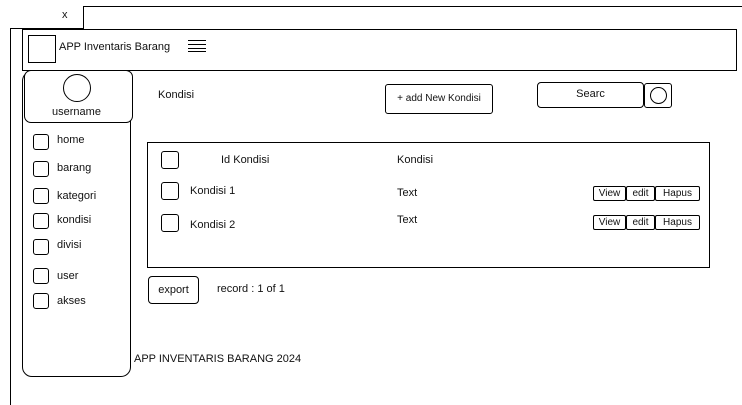 The width and height of the screenshot is (742, 405). Describe the element at coordinates (197, 46) in the screenshot. I see `hamburger-icon` at that location.